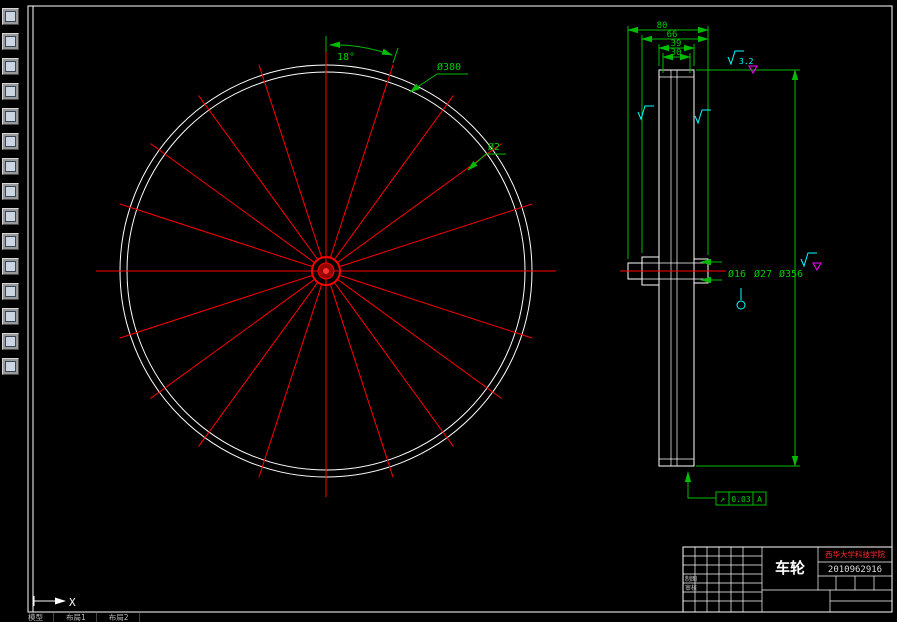 The width and height of the screenshot is (897, 622). Describe the element at coordinates (725, 488) in the screenshot. I see `tolerance-frame: ↗ 0.03 A` at that location.